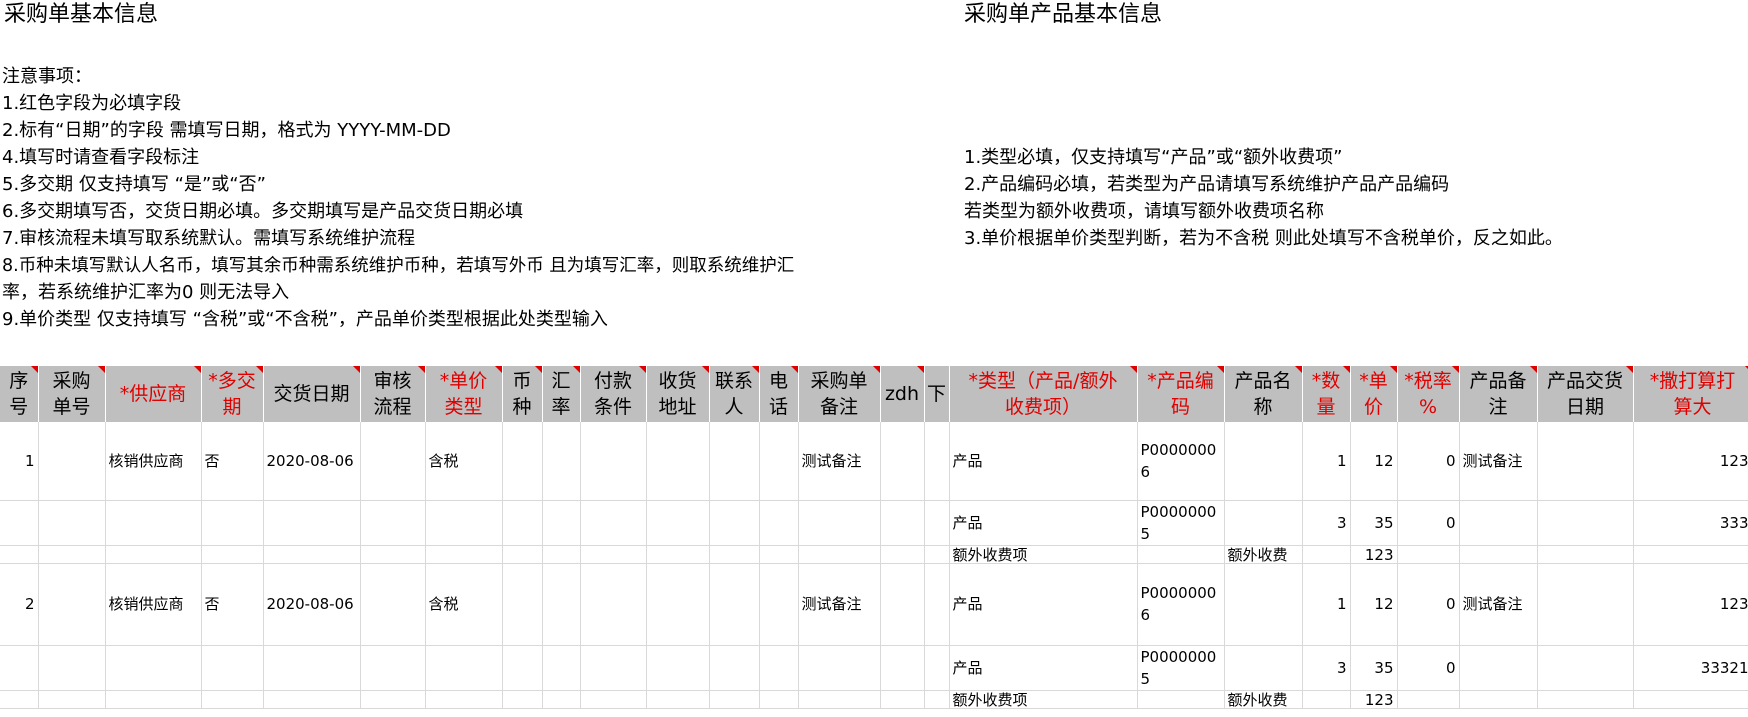  What do you see at coordinates (937, 394) in the screenshot?
I see `column-header: 下` at bounding box center [937, 394].